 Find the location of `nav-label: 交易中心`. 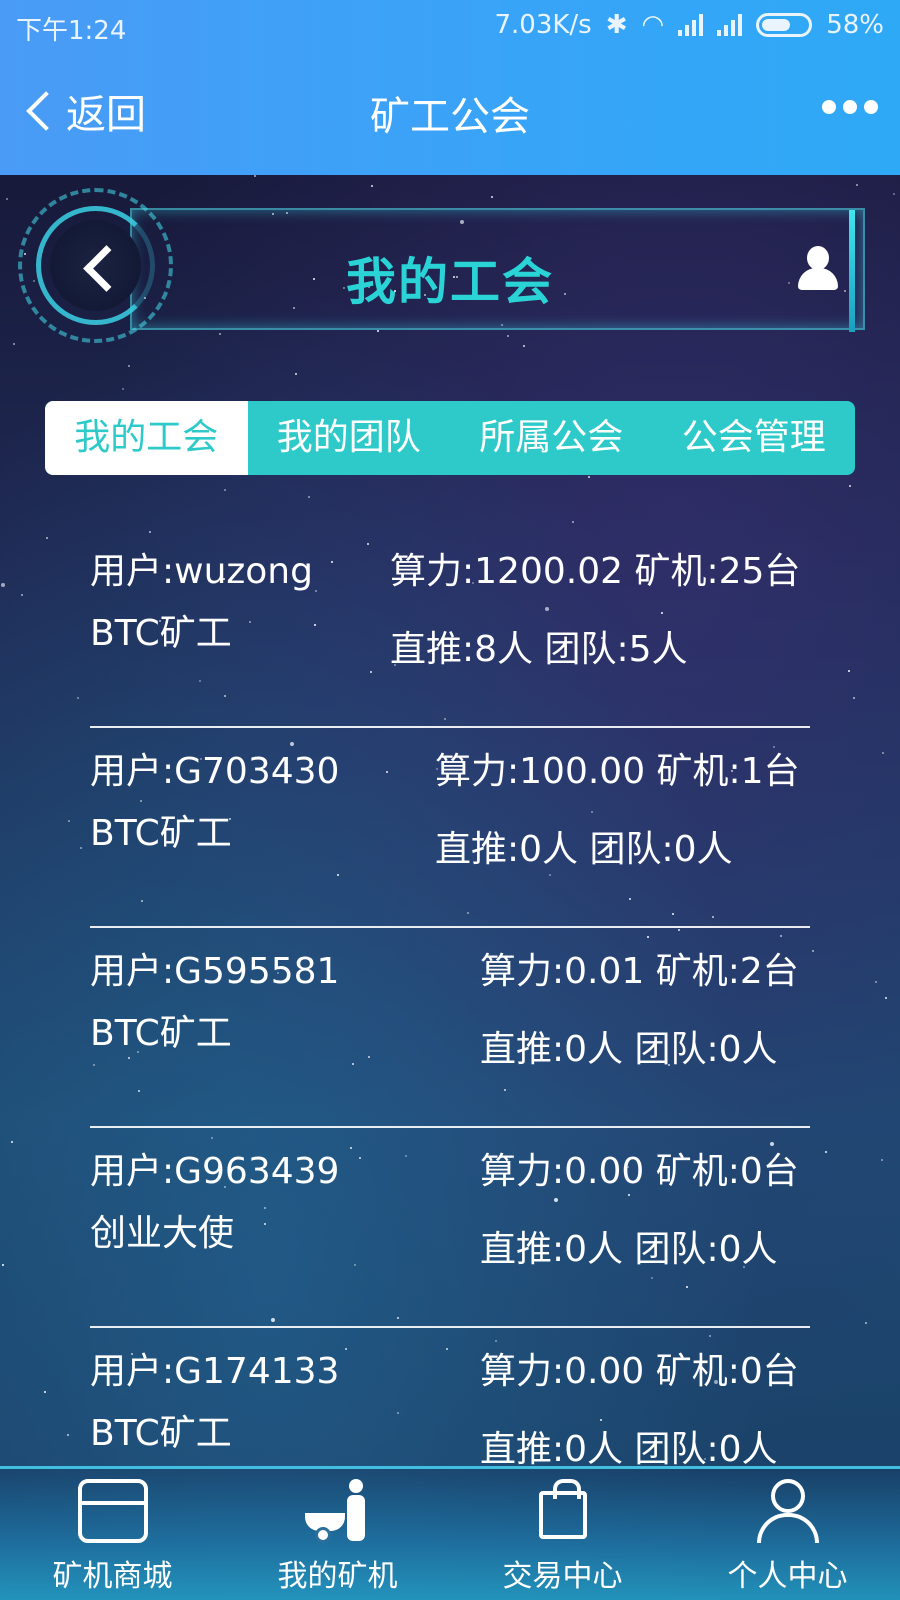

nav-label: 交易中心 is located at coordinates (562, 1576).